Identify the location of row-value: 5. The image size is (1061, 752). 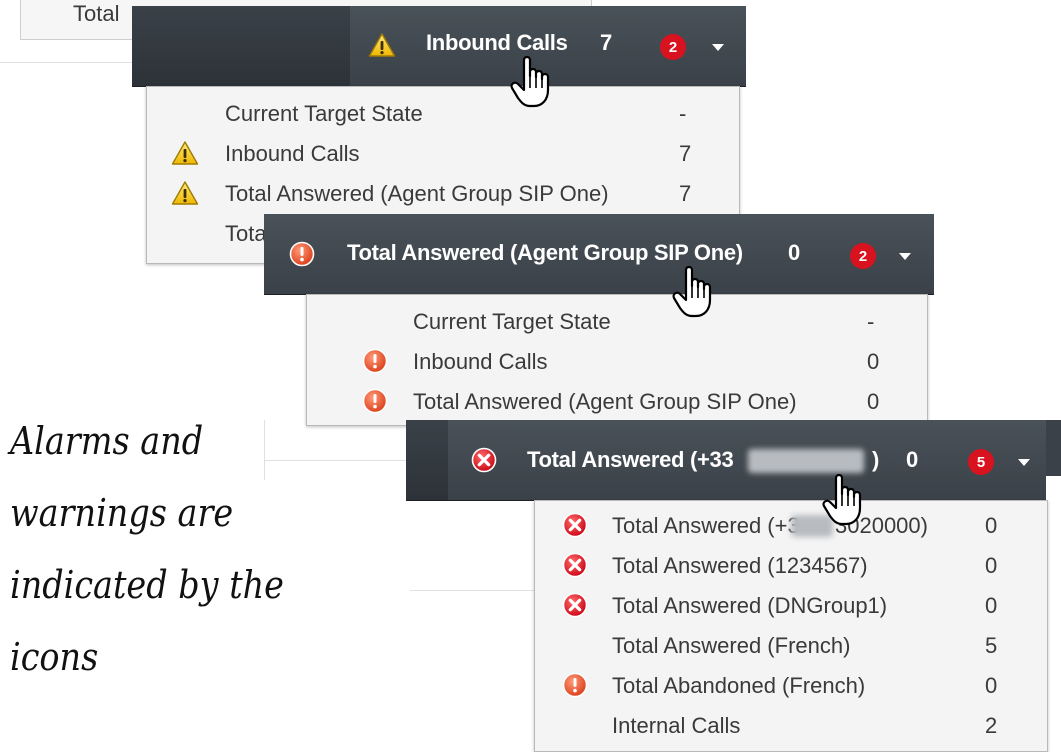
(991, 645).